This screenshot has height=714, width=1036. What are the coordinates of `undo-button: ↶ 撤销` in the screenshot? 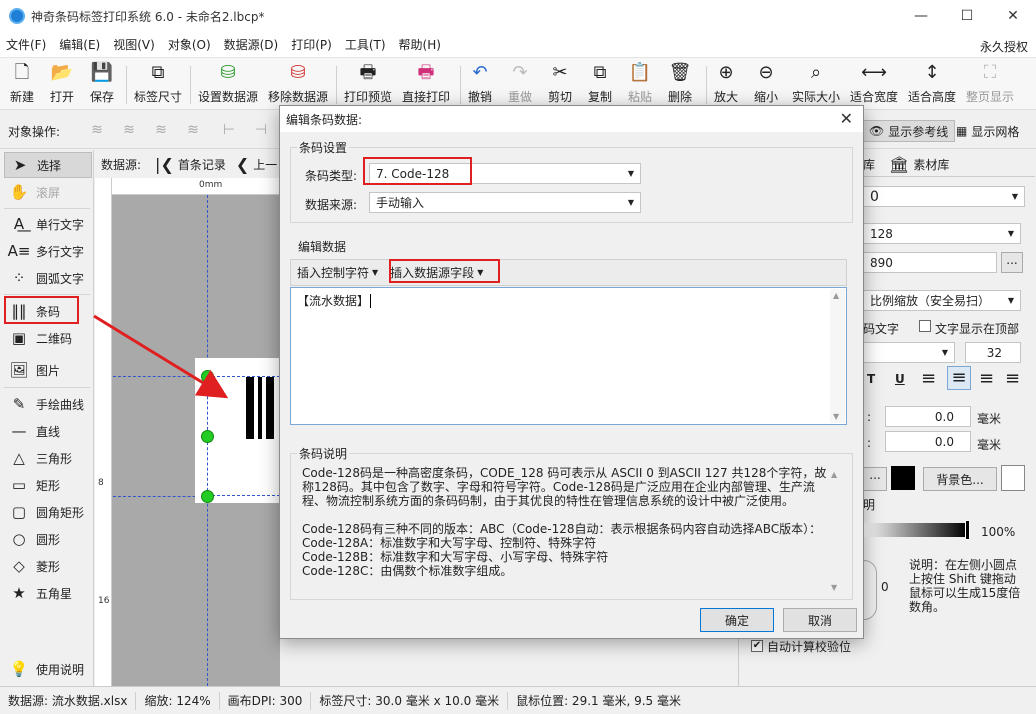 It's located at (480, 83).